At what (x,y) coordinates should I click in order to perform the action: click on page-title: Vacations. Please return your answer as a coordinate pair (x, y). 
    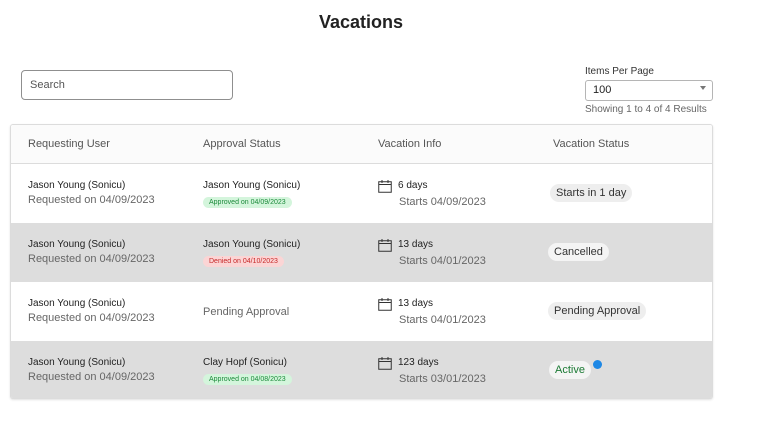
    Looking at the image, I should click on (361, 22).